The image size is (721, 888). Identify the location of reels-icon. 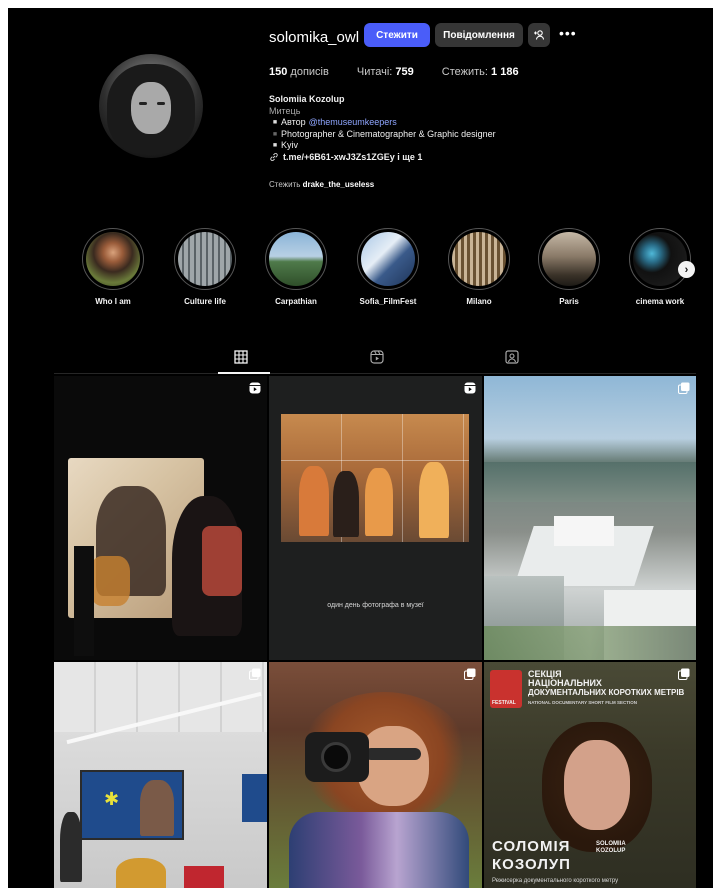
(377, 357).